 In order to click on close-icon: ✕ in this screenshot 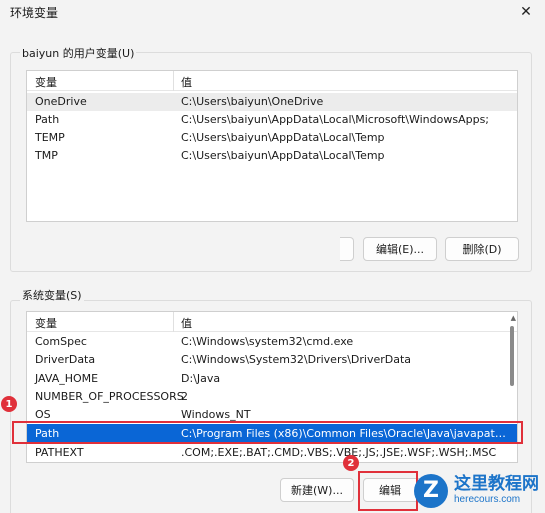, I will do `click(526, 12)`.